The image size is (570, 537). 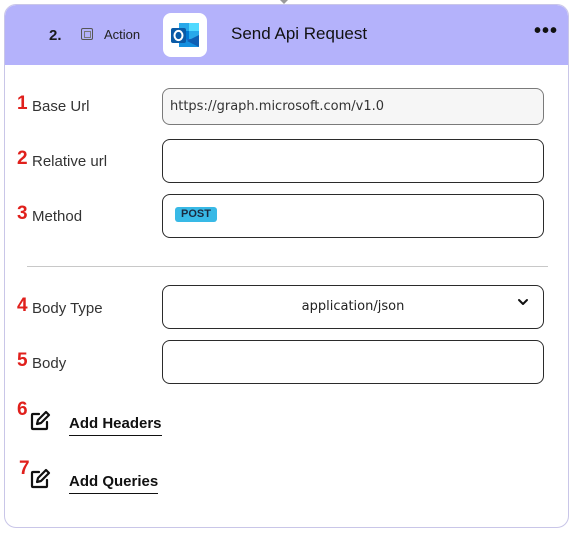 I want to click on body-type-label: Body Type, so click(x=67, y=308).